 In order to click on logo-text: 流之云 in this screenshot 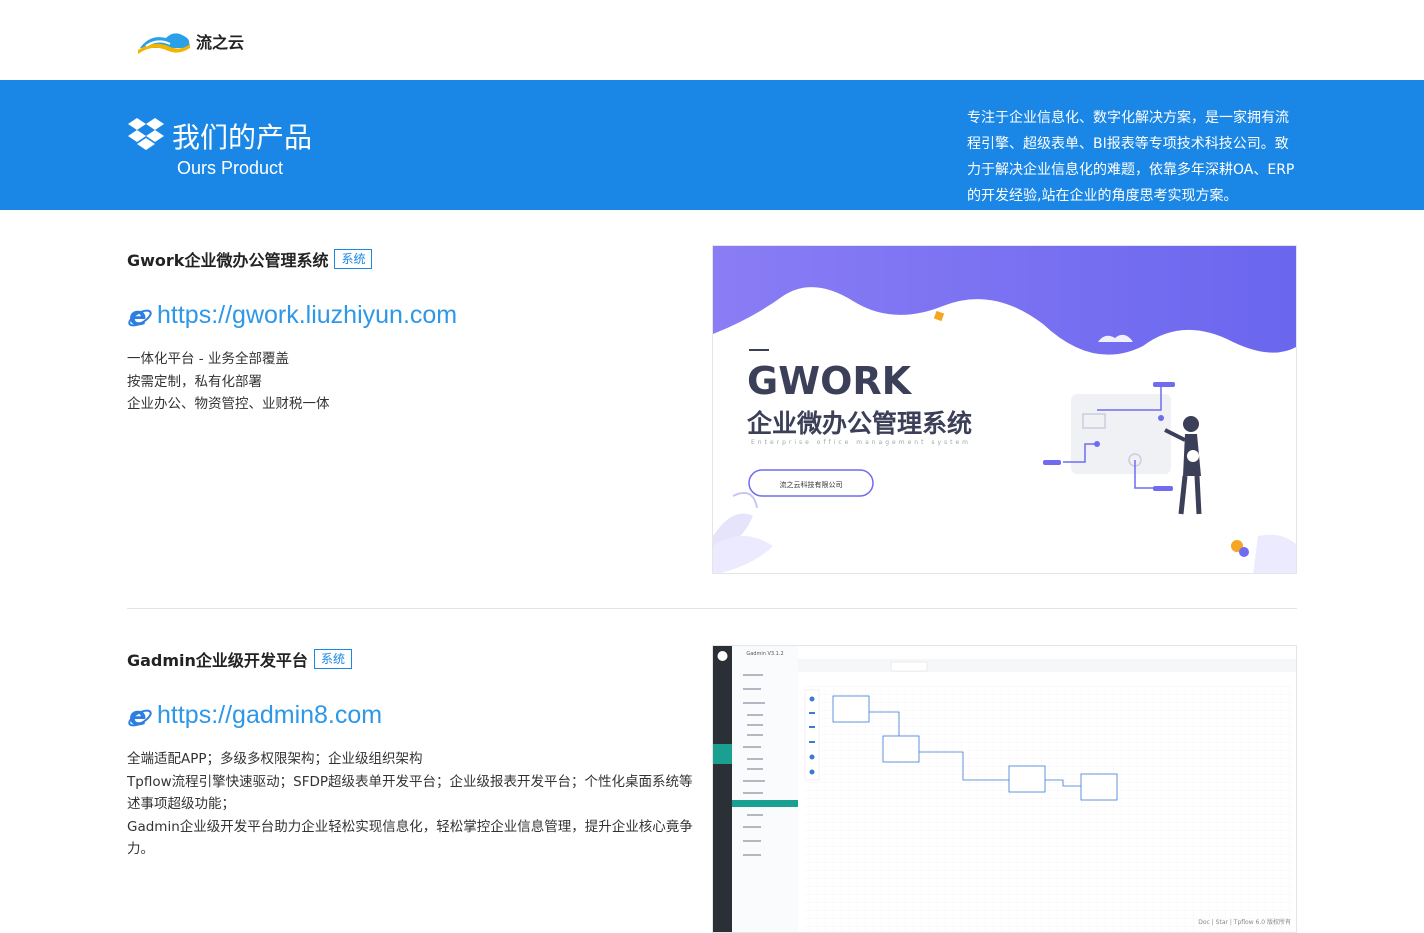, I will do `click(220, 43)`.